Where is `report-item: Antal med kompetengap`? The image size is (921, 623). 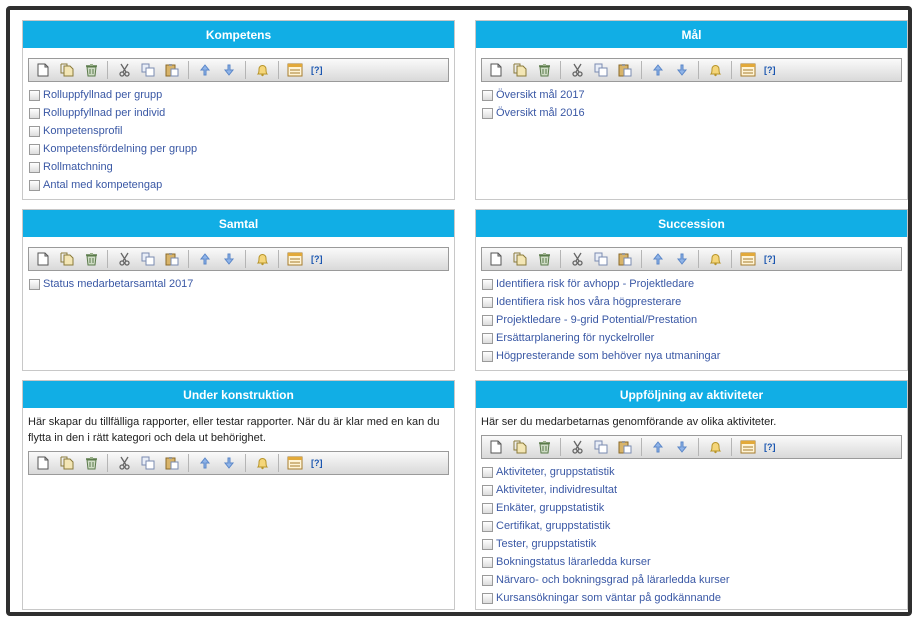
report-item: Antal med kompetengap is located at coordinates (238, 185).